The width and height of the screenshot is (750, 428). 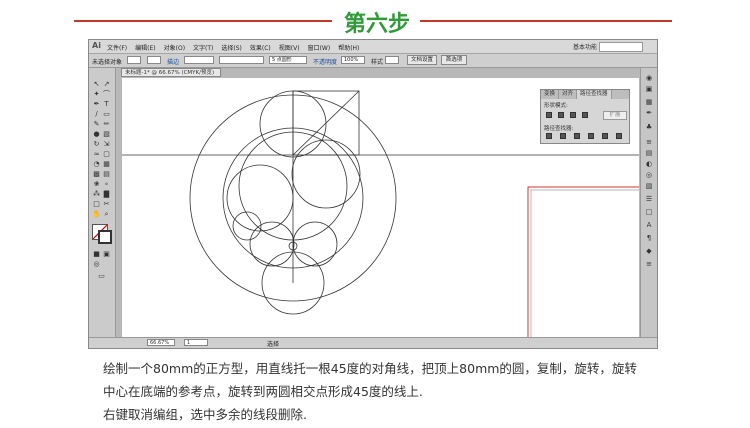 What do you see at coordinates (96, 174) in the screenshot?
I see `mesh-tool-icon: ▩` at bounding box center [96, 174].